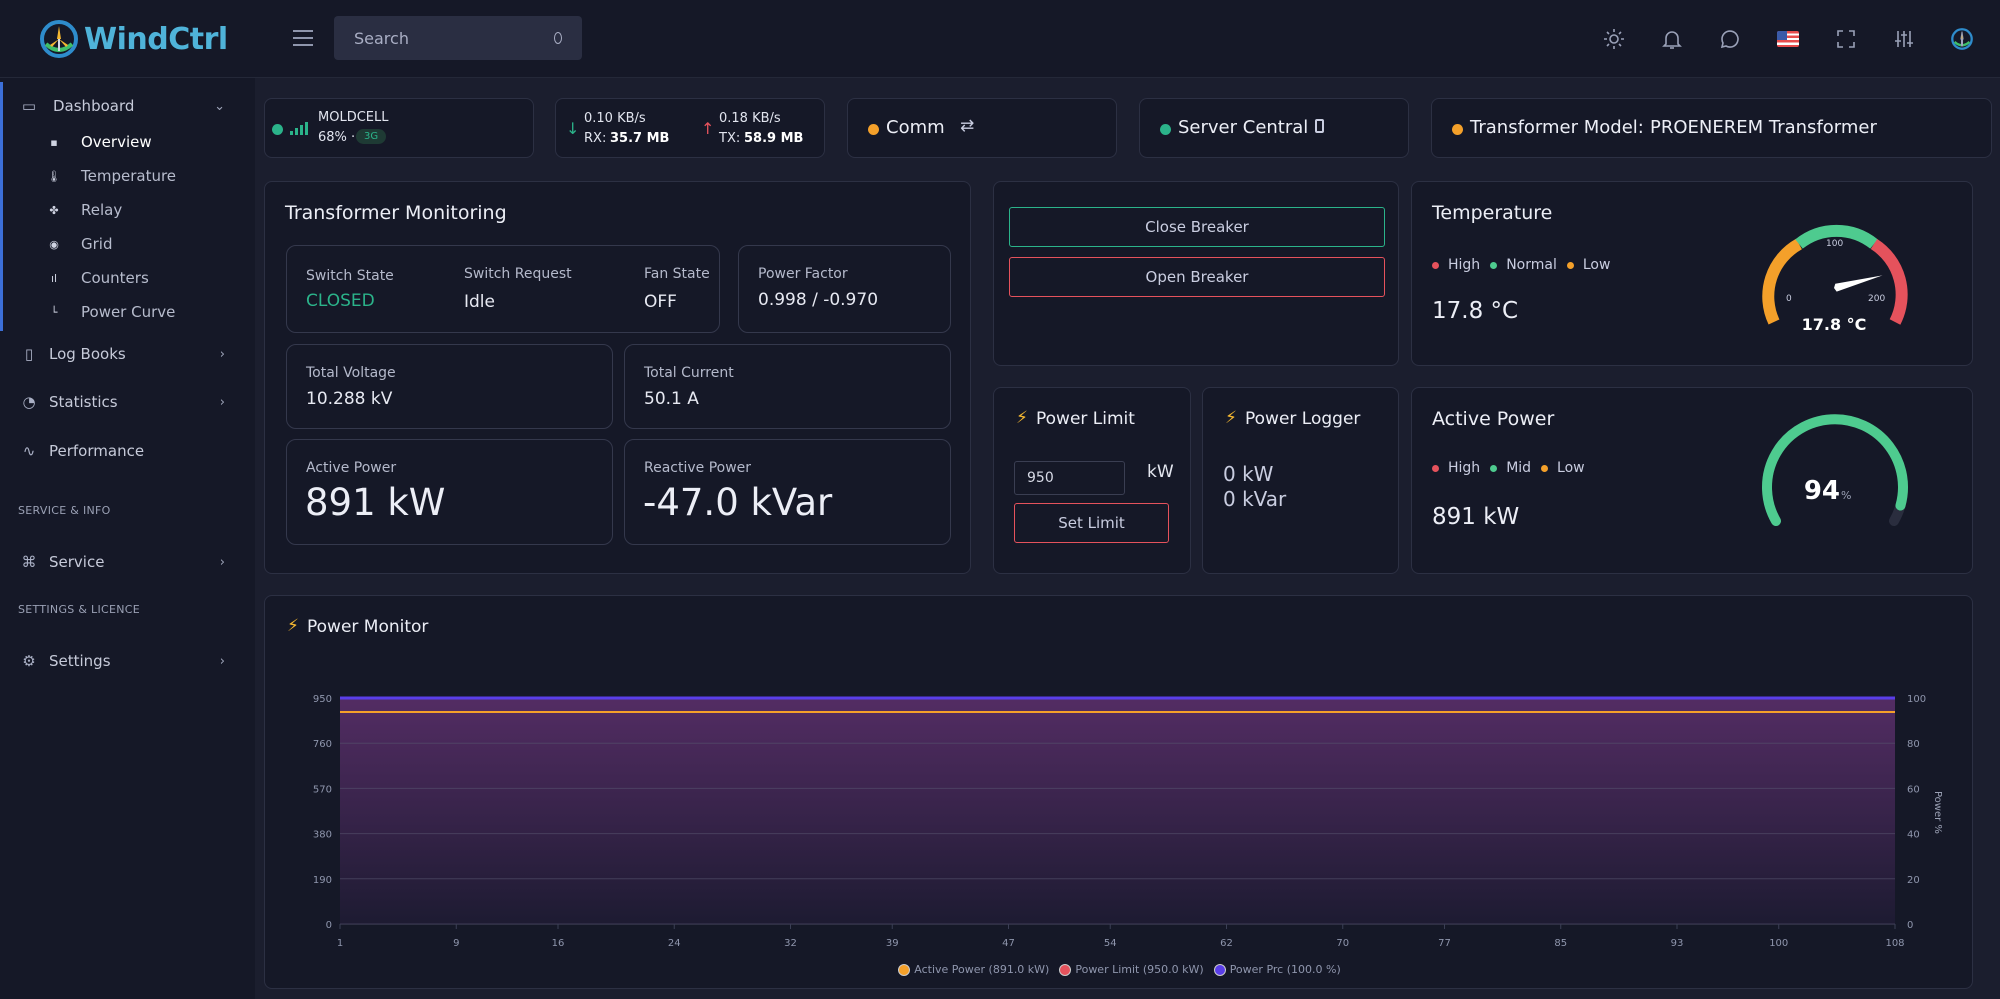 This screenshot has height=999, width=2000. What do you see at coordinates (1677, 943) in the screenshot?
I see `x-tick-label: 93` at bounding box center [1677, 943].